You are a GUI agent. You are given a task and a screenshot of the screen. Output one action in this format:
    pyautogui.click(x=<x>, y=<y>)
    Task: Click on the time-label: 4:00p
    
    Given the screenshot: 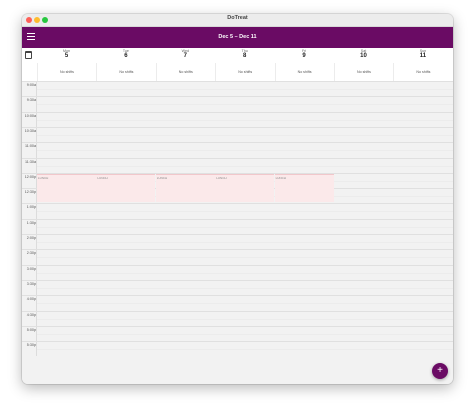 What is the action you would take?
    pyautogui.click(x=31, y=299)
    